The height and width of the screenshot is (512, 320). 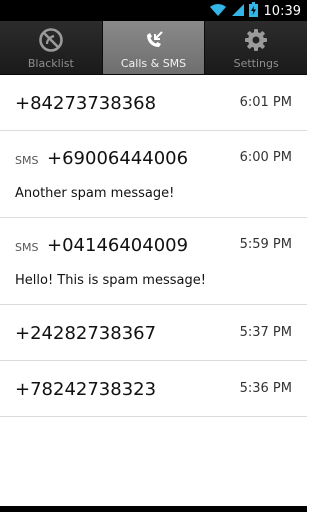 I want to click on timestamp: 5:59 PM, so click(x=265, y=244).